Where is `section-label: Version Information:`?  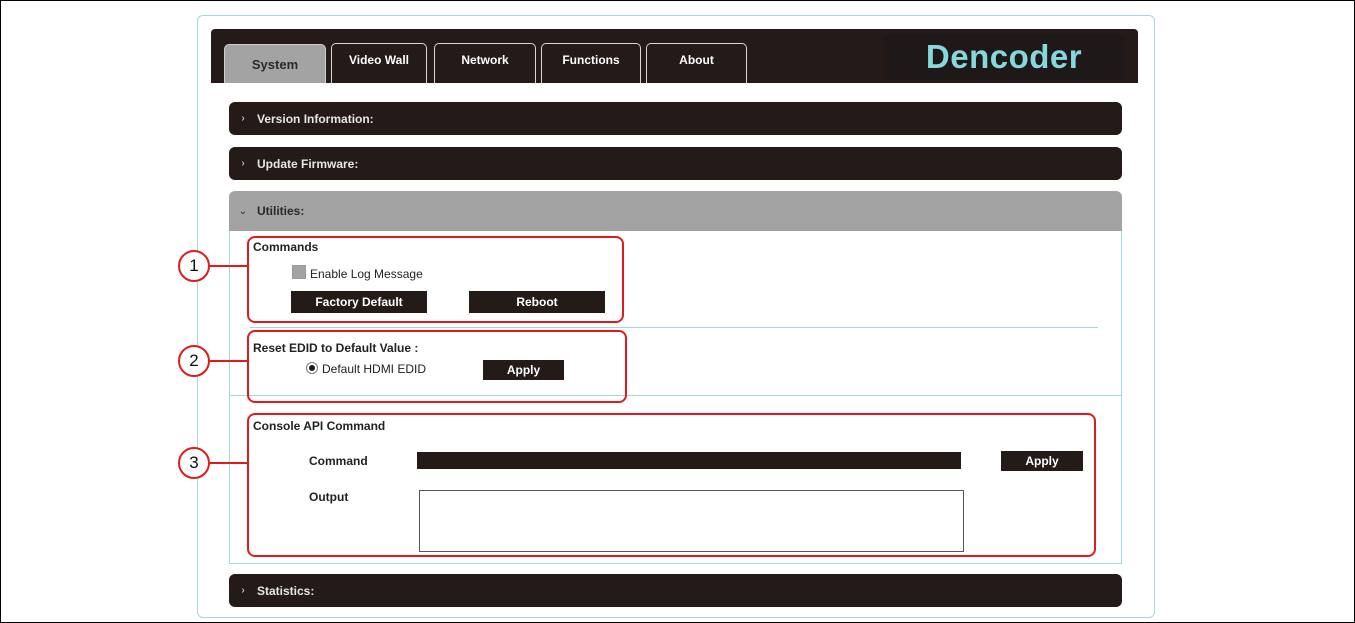 section-label: Version Information: is located at coordinates (315, 118).